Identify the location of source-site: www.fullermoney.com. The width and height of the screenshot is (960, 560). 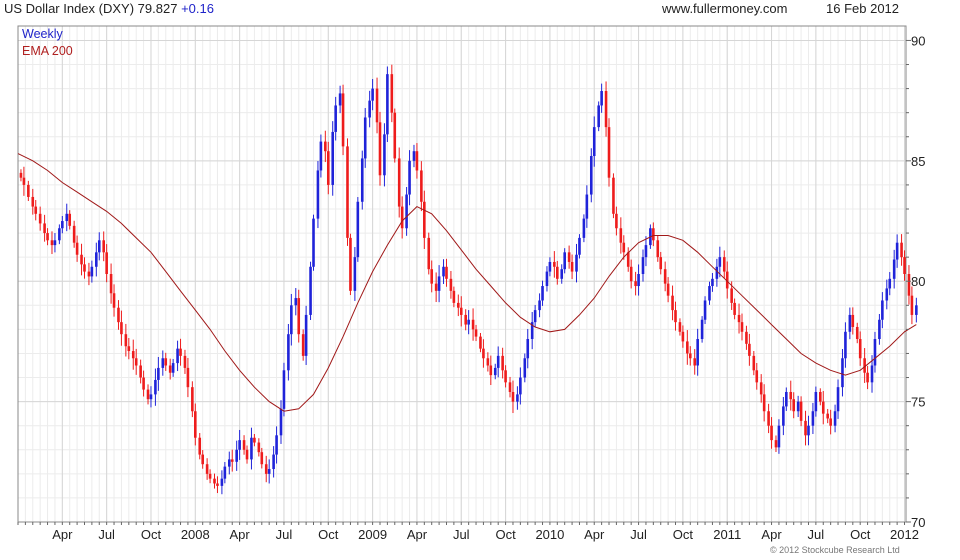
(724, 8).